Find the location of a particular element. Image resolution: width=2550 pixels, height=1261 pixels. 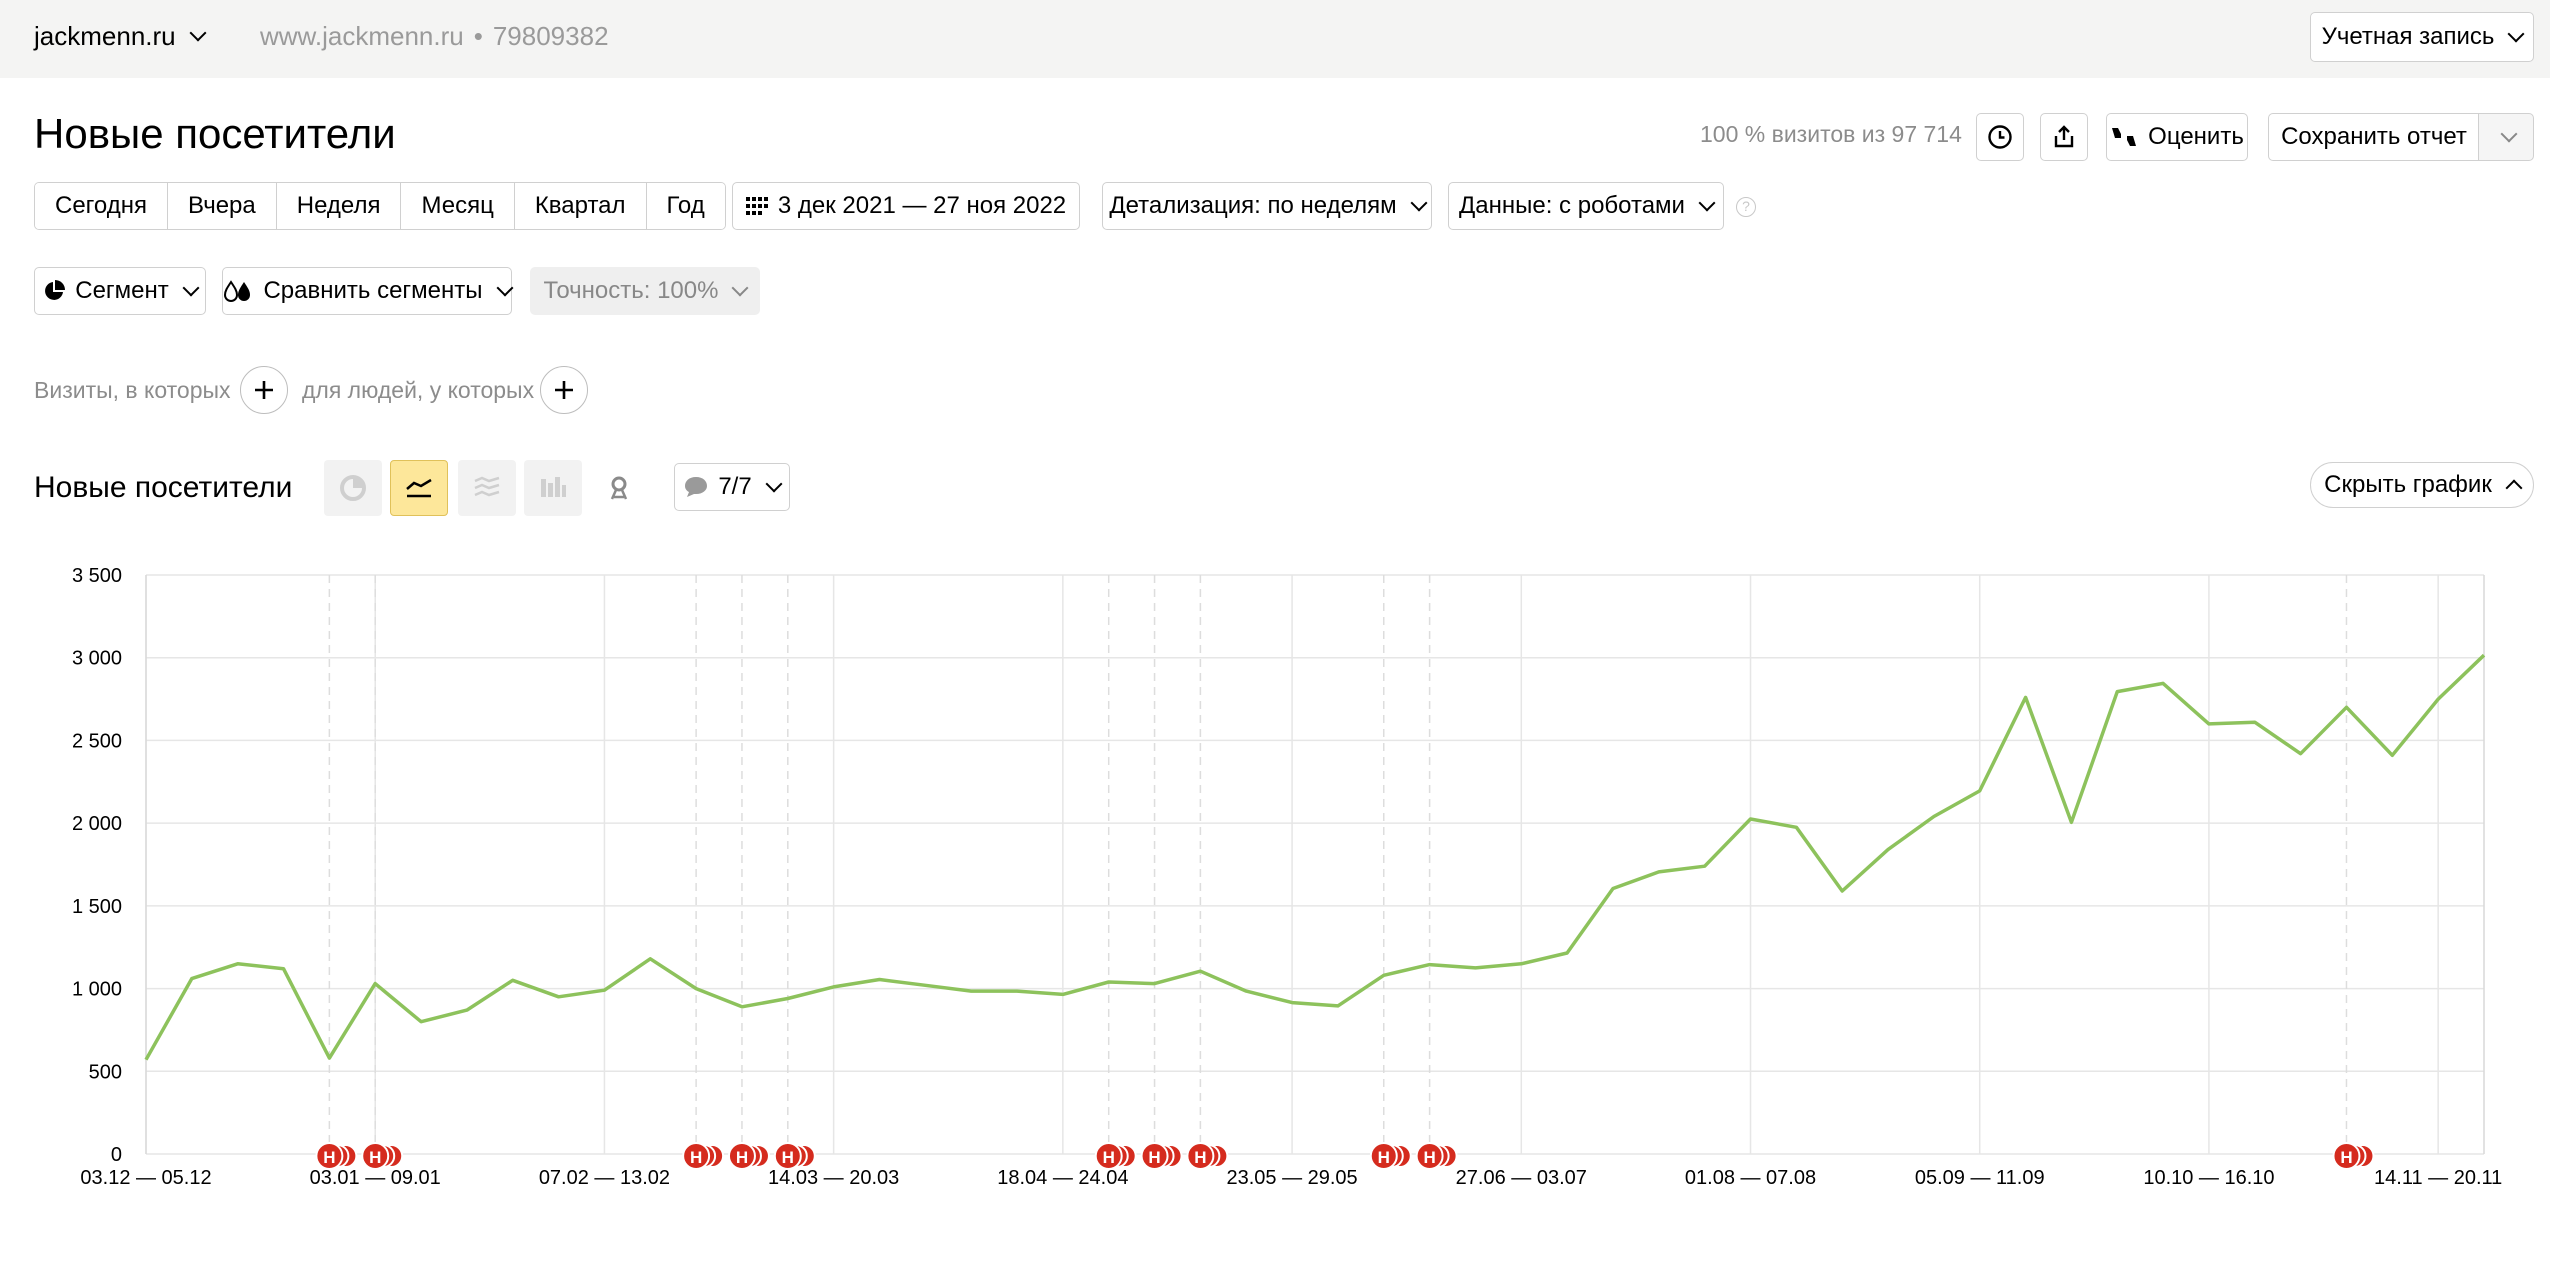

segment-button: Сегмент is located at coordinates (120, 291).